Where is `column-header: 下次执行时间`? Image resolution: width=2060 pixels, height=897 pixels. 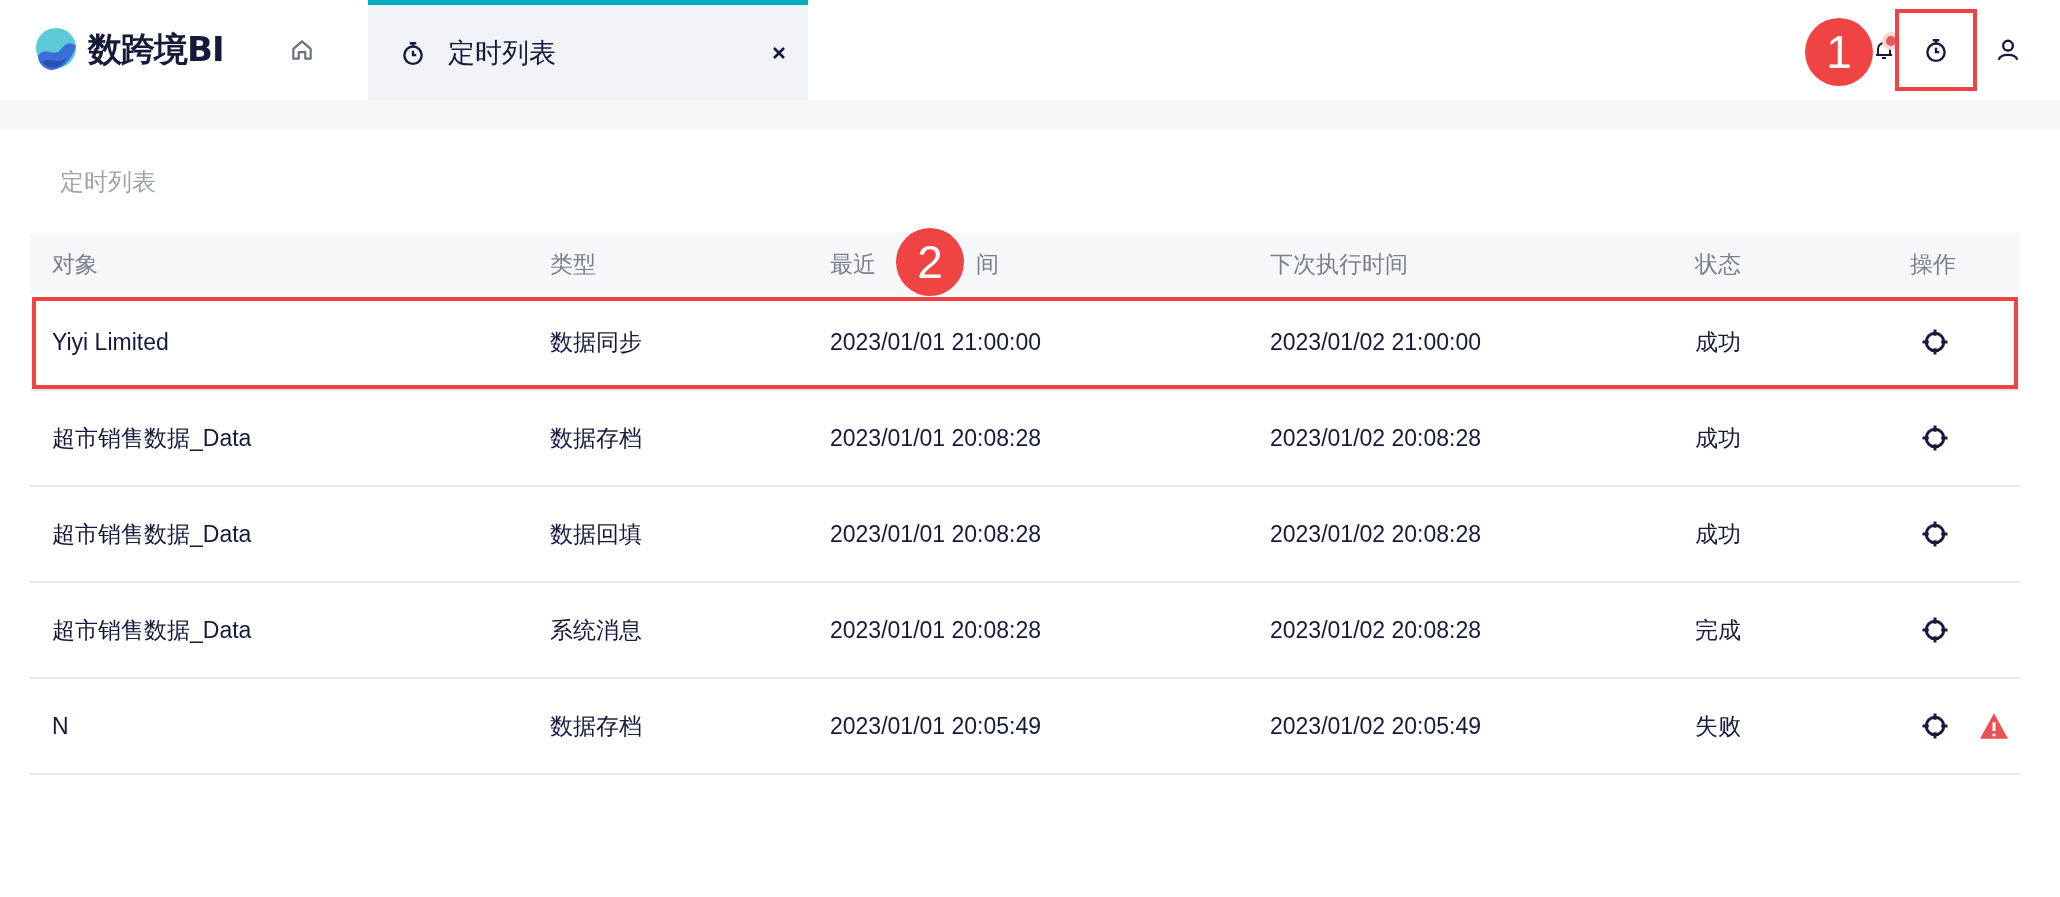 column-header: 下次执行时间 is located at coordinates (1339, 264).